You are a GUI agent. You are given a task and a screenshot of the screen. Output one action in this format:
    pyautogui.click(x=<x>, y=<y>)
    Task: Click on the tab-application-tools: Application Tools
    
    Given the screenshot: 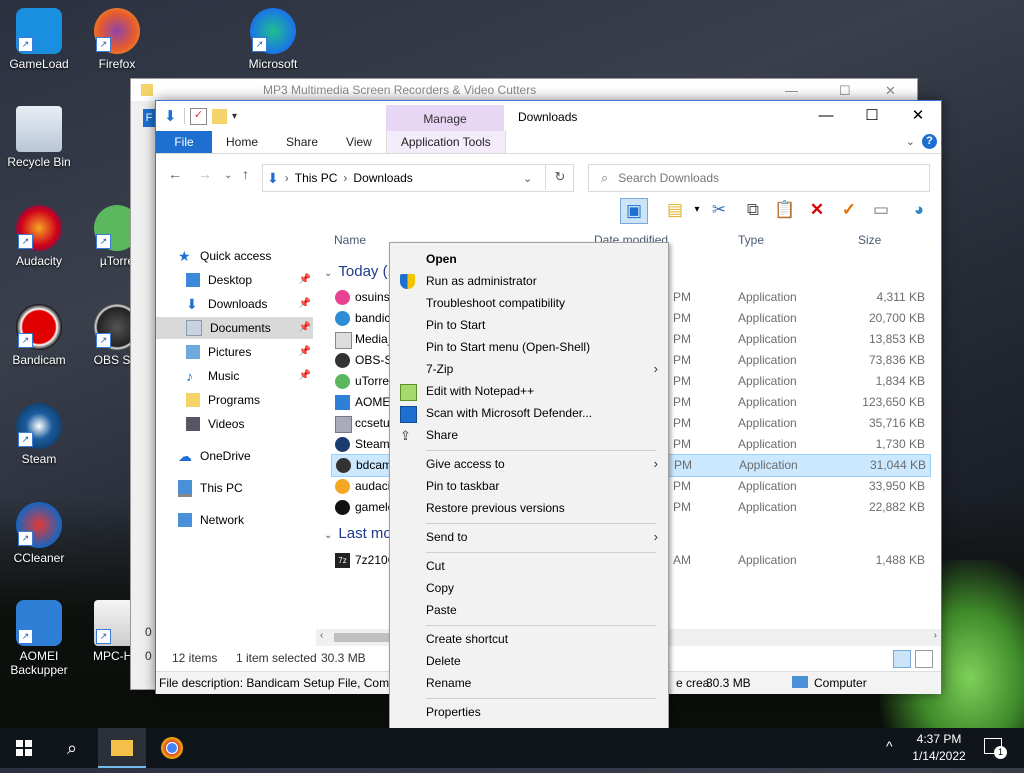 What is the action you would take?
    pyautogui.click(x=445, y=142)
    